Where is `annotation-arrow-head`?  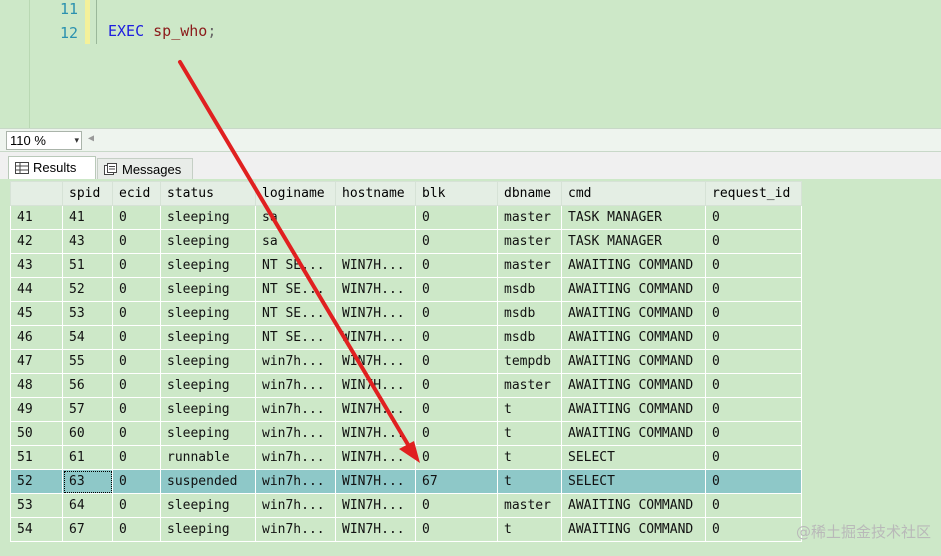
annotation-arrow-head is located at coordinates (409, 452).